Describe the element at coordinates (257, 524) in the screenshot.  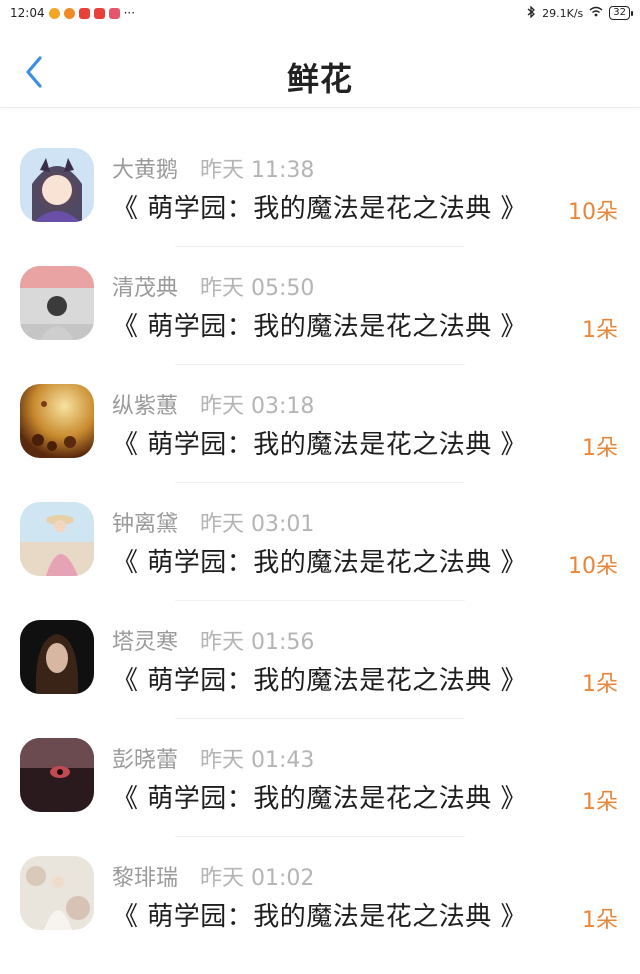
I see `timestamp: 昨天 03:01` at that location.